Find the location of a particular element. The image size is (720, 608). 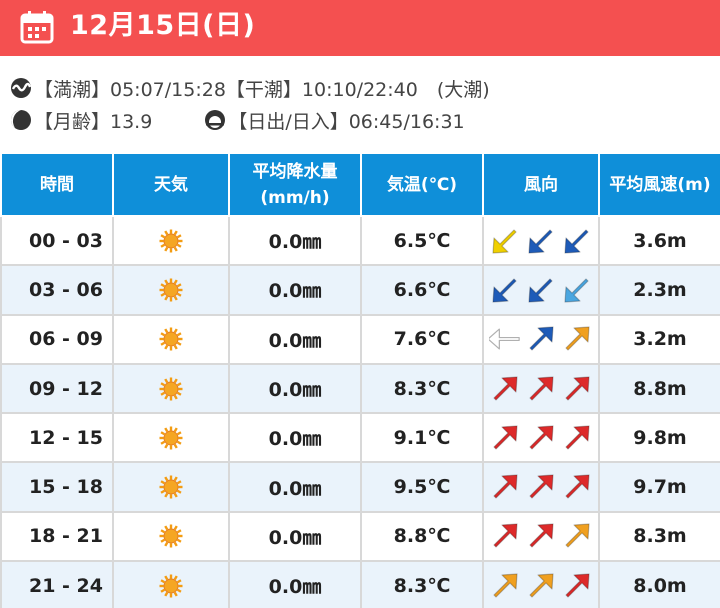

col-precip-unit: (mm/h) is located at coordinates (295, 197).